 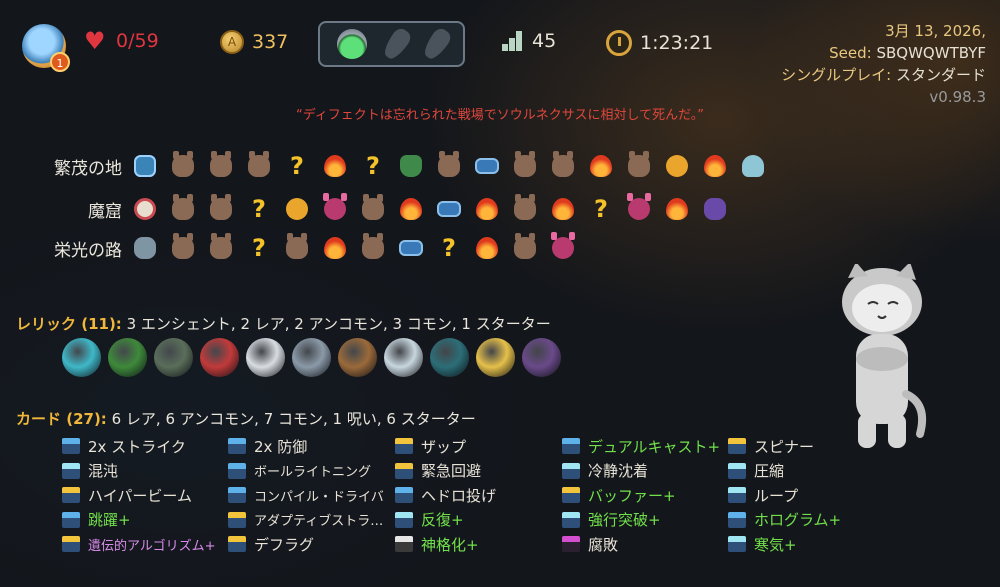 What do you see at coordinates (313, 544) in the screenshot?
I see `card-item: デフラグ` at bounding box center [313, 544].